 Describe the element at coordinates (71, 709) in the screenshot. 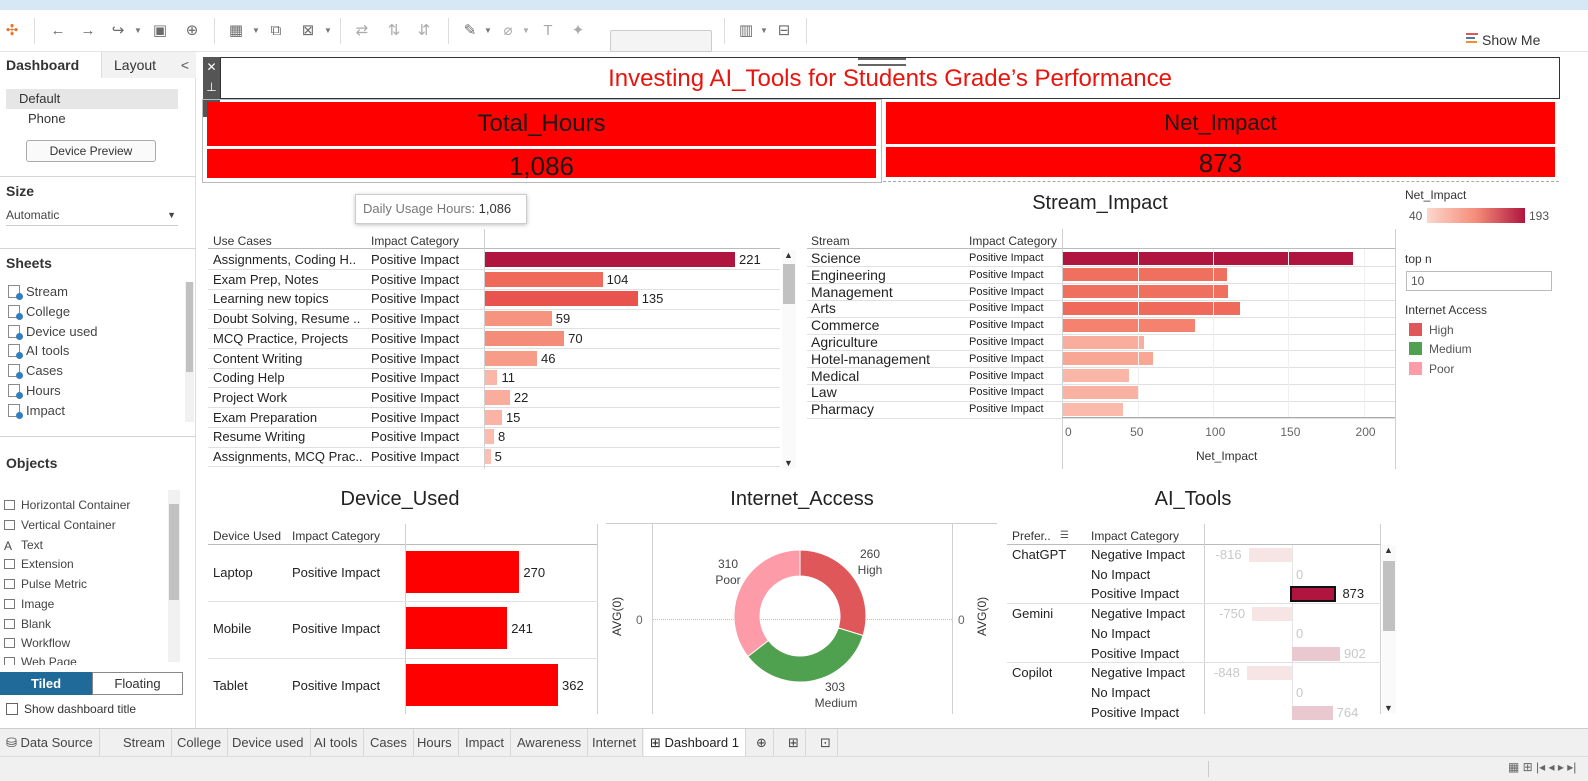

I see `show-dashboard-title-checkbox: Show dashboard title` at that location.